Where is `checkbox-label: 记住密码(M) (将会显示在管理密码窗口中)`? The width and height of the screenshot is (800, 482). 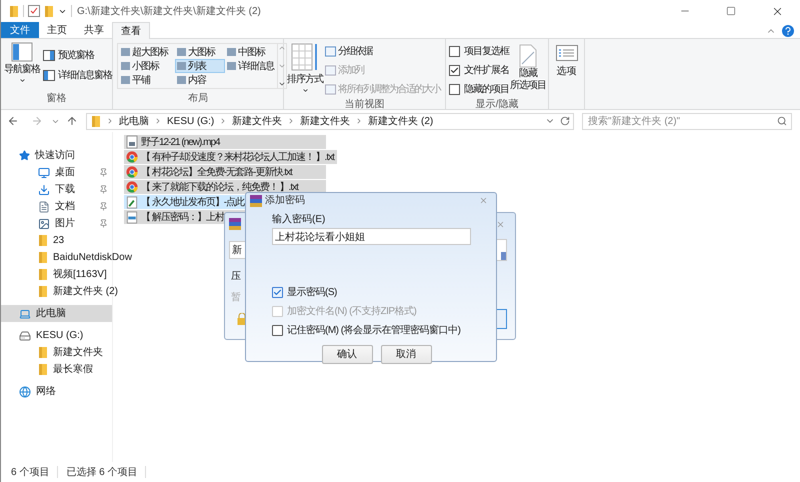 checkbox-label: 记住密码(M) (将会显示在管理密码窗口中) is located at coordinates (373, 331).